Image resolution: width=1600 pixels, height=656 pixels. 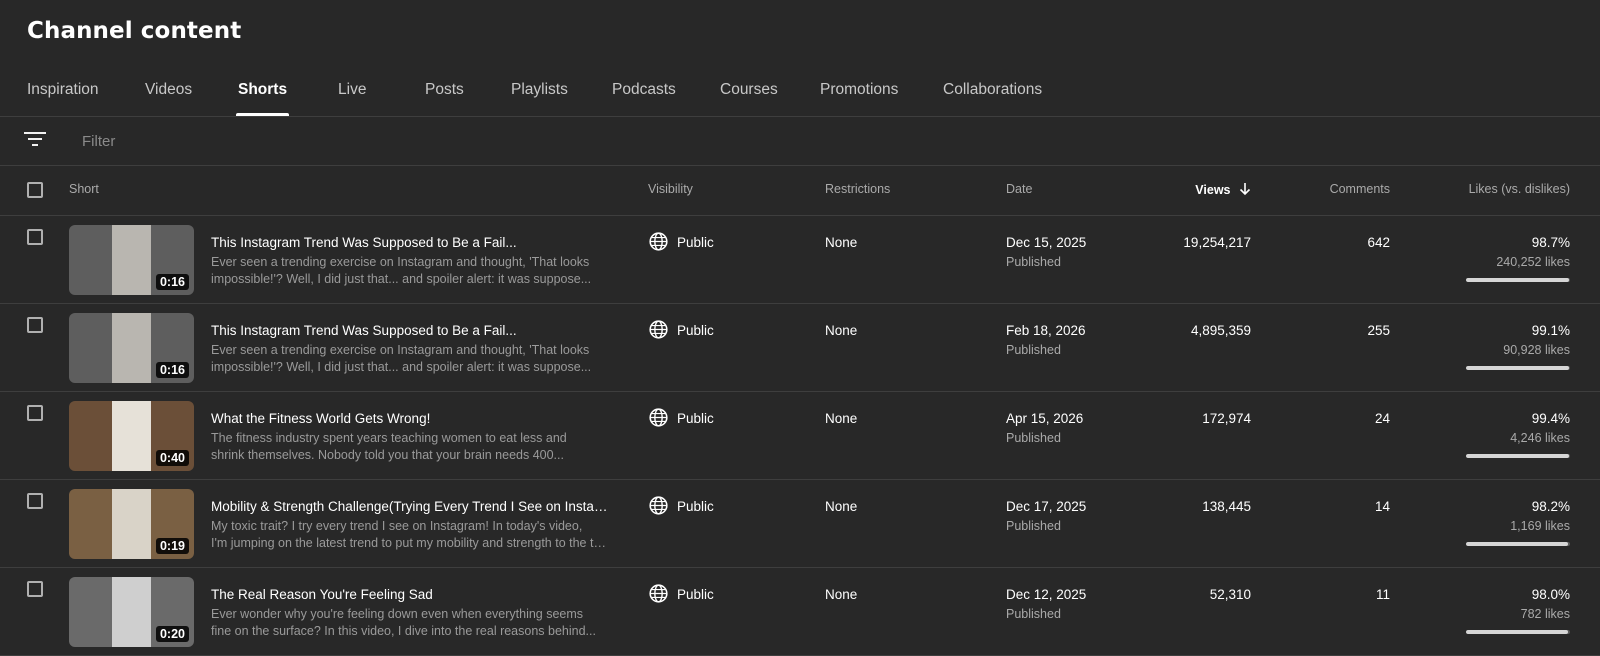 I want to click on likes-count: 240,252 likes, so click(x=1533, y=262).